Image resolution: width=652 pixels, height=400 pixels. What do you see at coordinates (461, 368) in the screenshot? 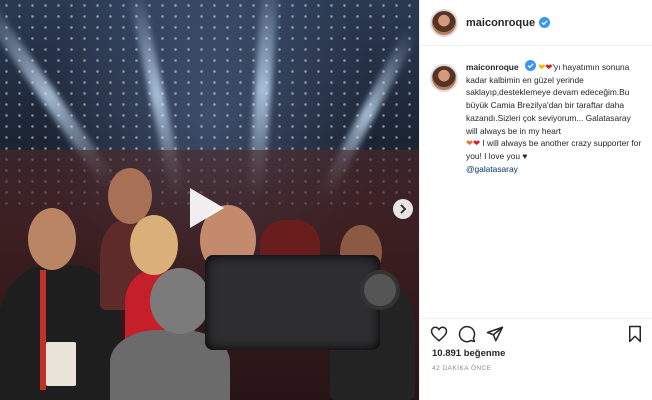
I see `post-timestamp: 42 DAKİKA ÖNCE` at bounding box center [461, 368].